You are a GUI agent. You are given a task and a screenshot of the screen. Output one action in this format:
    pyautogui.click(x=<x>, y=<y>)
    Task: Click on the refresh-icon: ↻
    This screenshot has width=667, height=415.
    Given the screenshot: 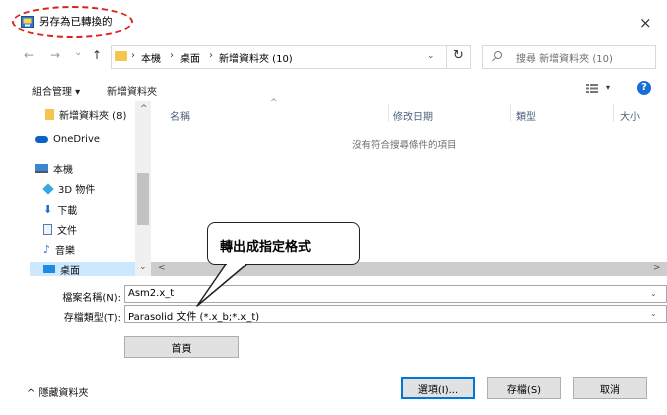 What is the action you would take?
    pyautogui.click(x=458, y=55)
    